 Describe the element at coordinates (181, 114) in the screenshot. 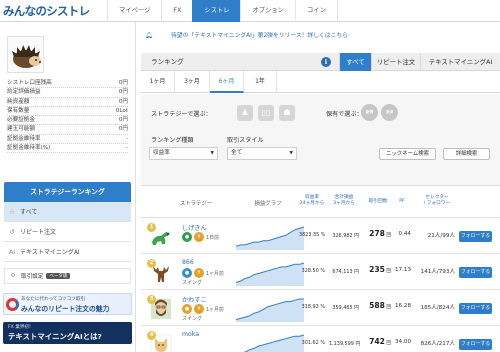

I see `strategy-filter-label: ストラテジーで選ぶ：` at that location.